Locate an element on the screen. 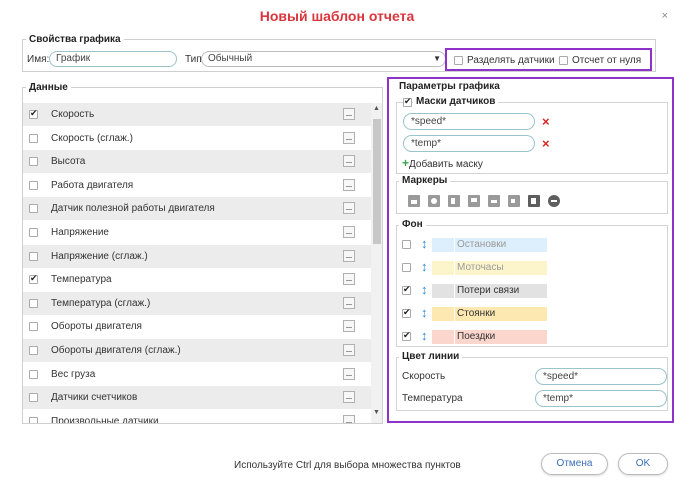 The image size is (674, 483). list-item: Скорость is located at coordinates (197, 114).